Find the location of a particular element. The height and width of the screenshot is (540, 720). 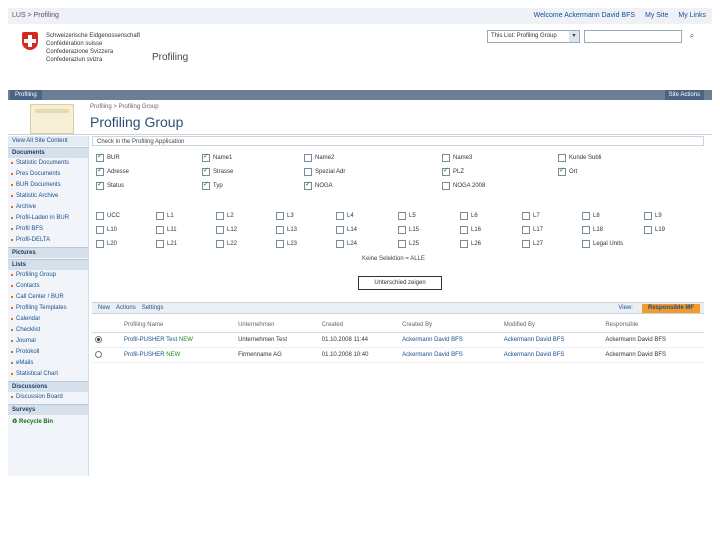

nav-item: Archive is located at coordinates (48, 207).